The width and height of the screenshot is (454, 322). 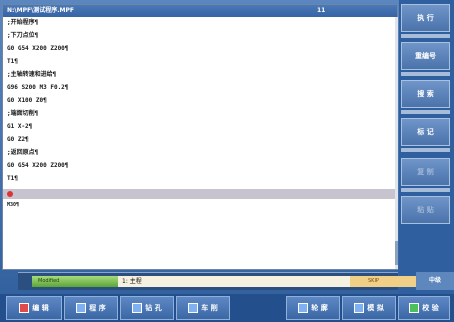 What do you see at coordinates (22, 153) in the screenshot?
I see `code-line: ;返回原点¶` at bounding box center [22, 153].